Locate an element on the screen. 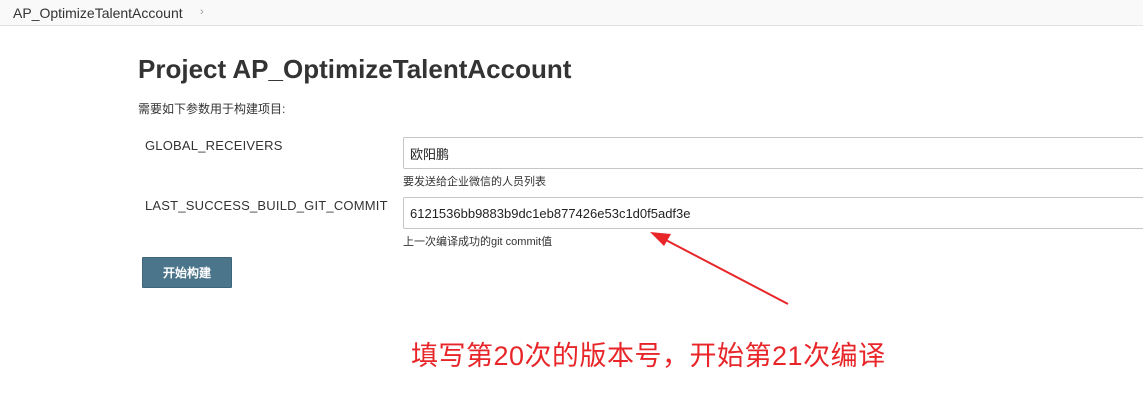 The width and height of the screenshot is (1143, 403). param-label-last-success-commit: LAST_SUCCESS_BUILD_GIT_COMMIT is located at coordinates (266, 205).